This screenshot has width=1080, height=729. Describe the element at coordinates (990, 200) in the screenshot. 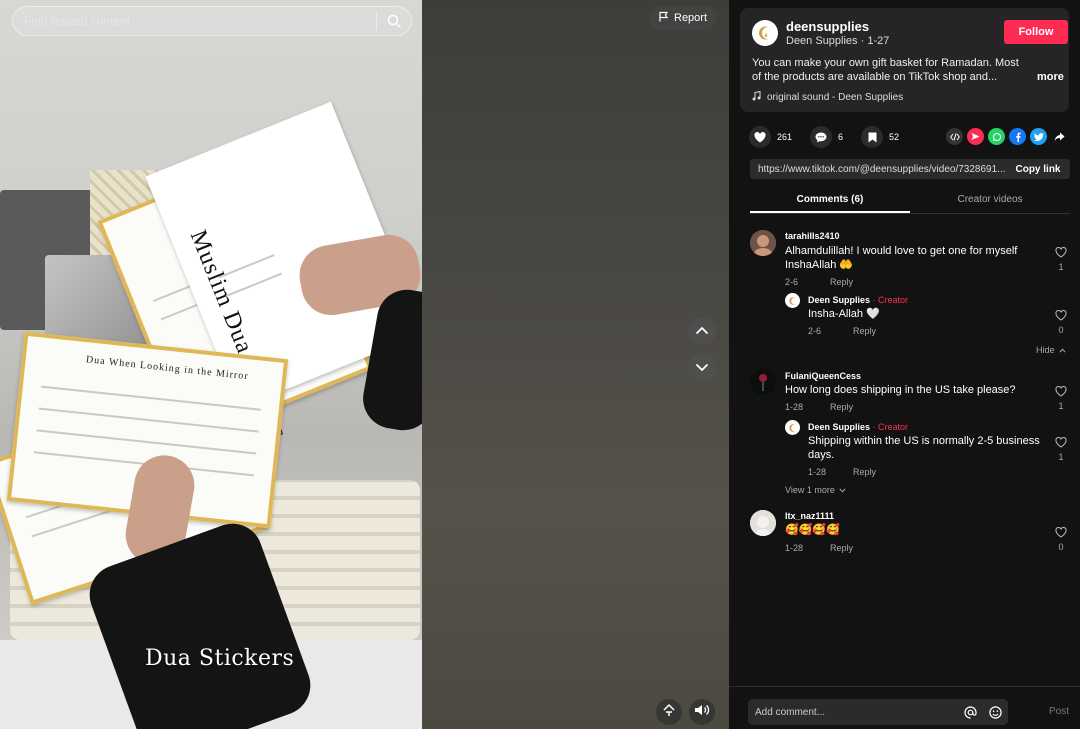

I see `tab-creator-videos: Creator videos` at that location.